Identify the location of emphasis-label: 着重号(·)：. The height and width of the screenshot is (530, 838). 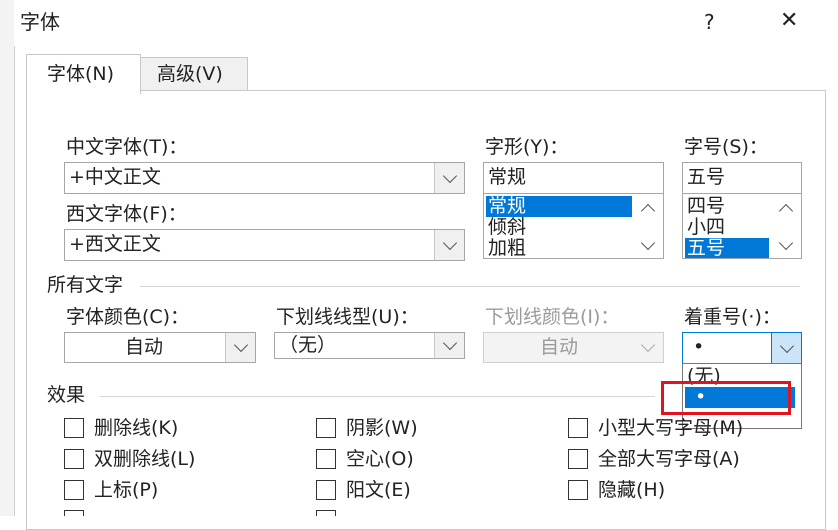
(732, 317).